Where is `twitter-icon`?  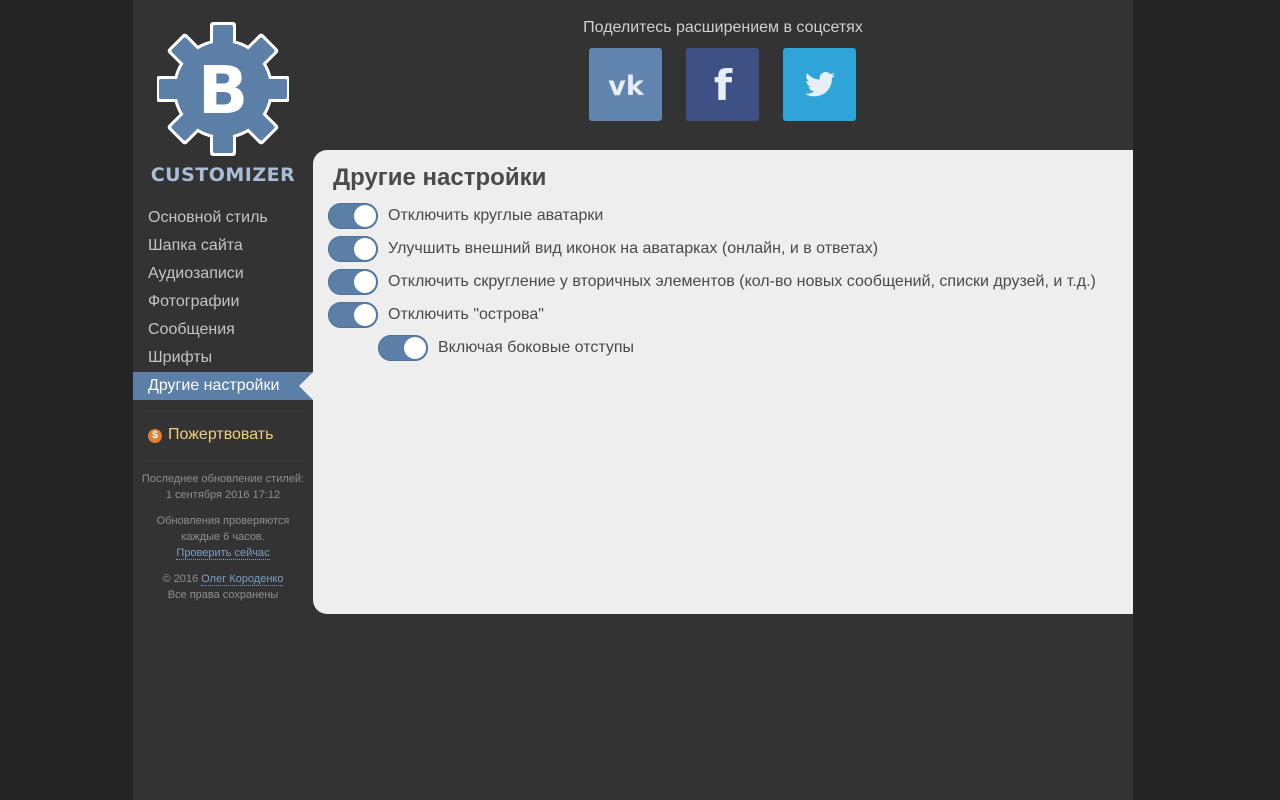
twitter-icon is located at coordinates (819, 83).